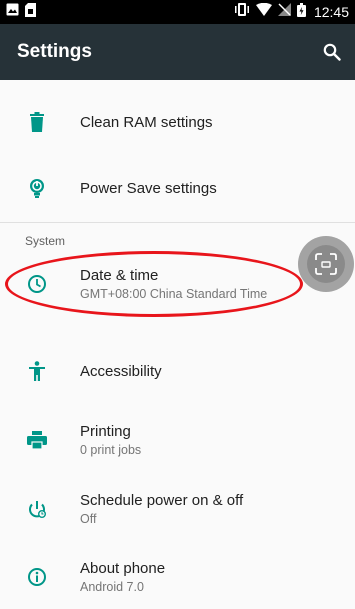 The height and width of the screenshot is (609, 355). Describe the element at coordinates (331, 12) in the screenshot. I see `status-time: 12:45` at that location.